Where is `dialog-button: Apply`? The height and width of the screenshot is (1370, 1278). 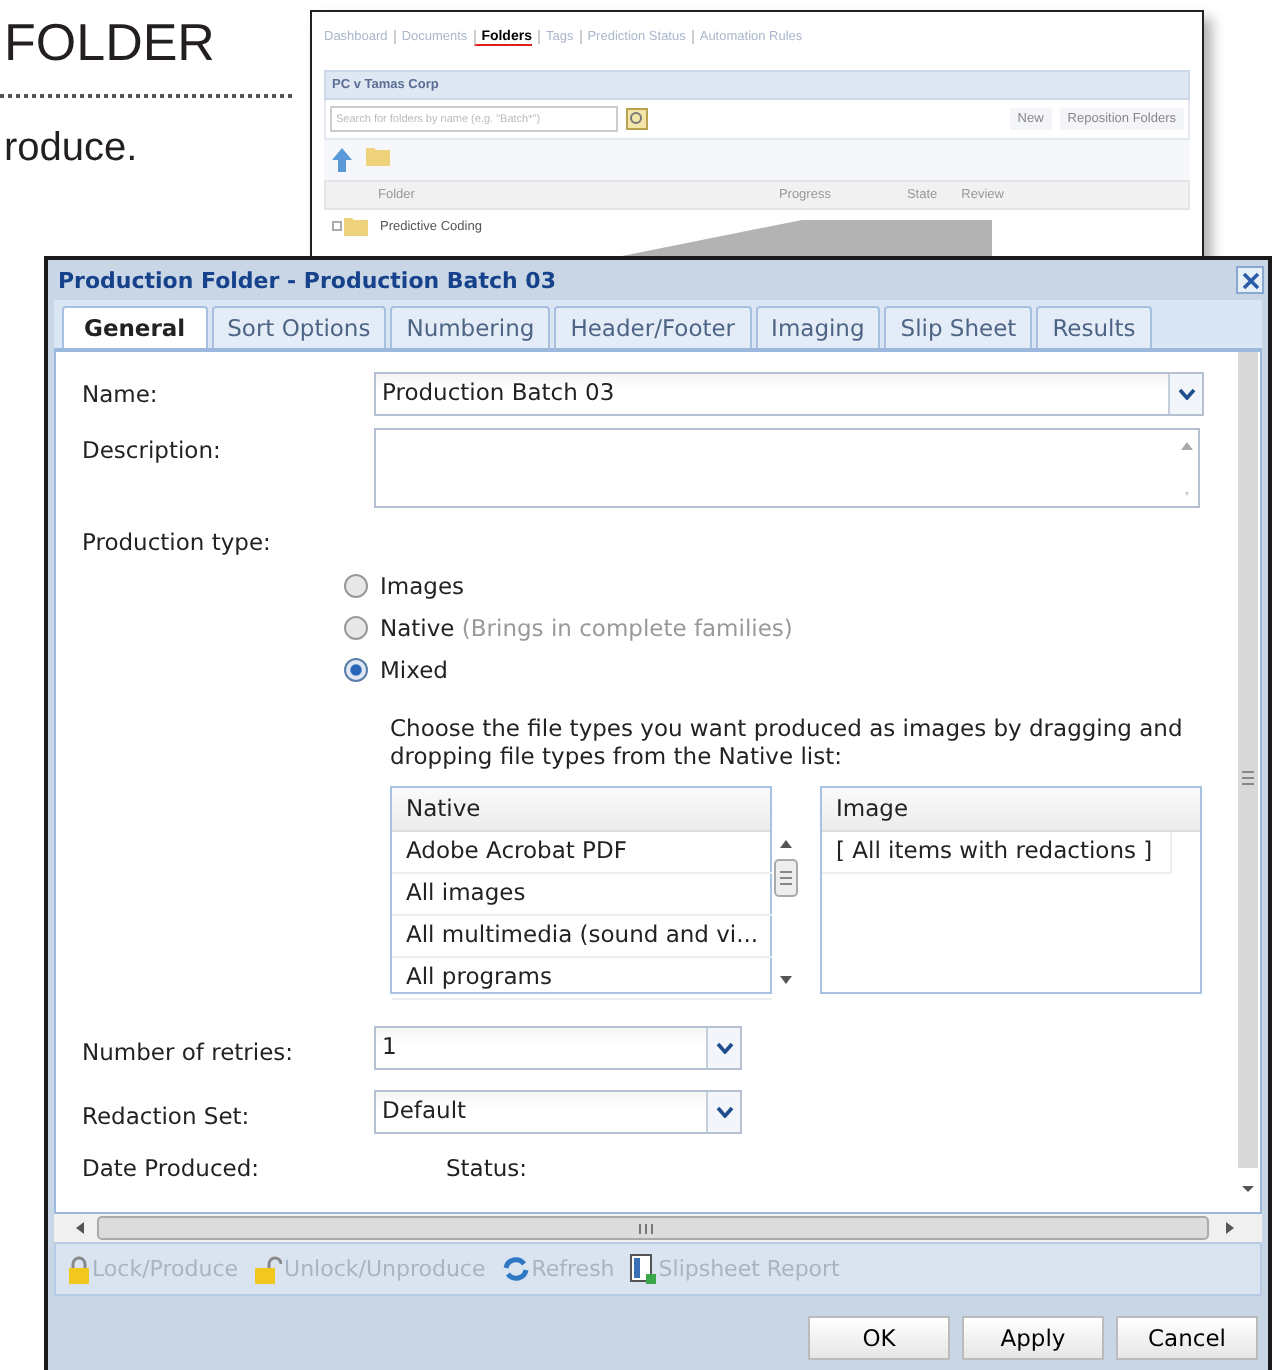
dialog-button: Apply is located at coordinates (1033, 1338).